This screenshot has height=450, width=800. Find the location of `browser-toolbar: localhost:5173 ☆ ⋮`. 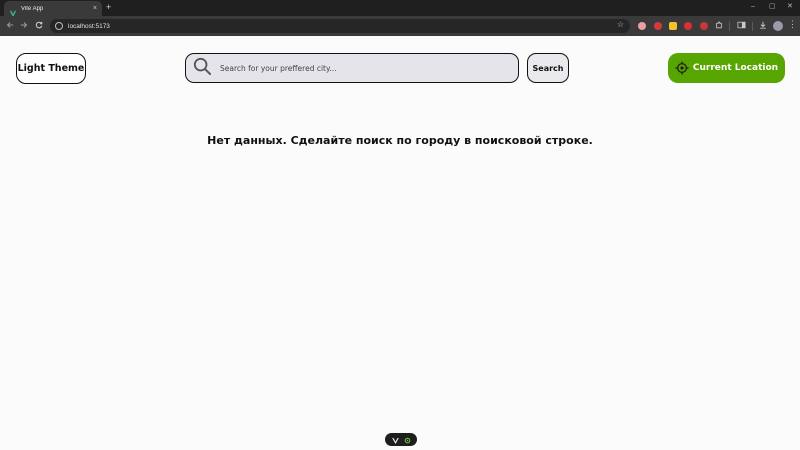

browser-toolbar: localhost:5173 ☆ ⋮ is located at coordinates (400, 26).